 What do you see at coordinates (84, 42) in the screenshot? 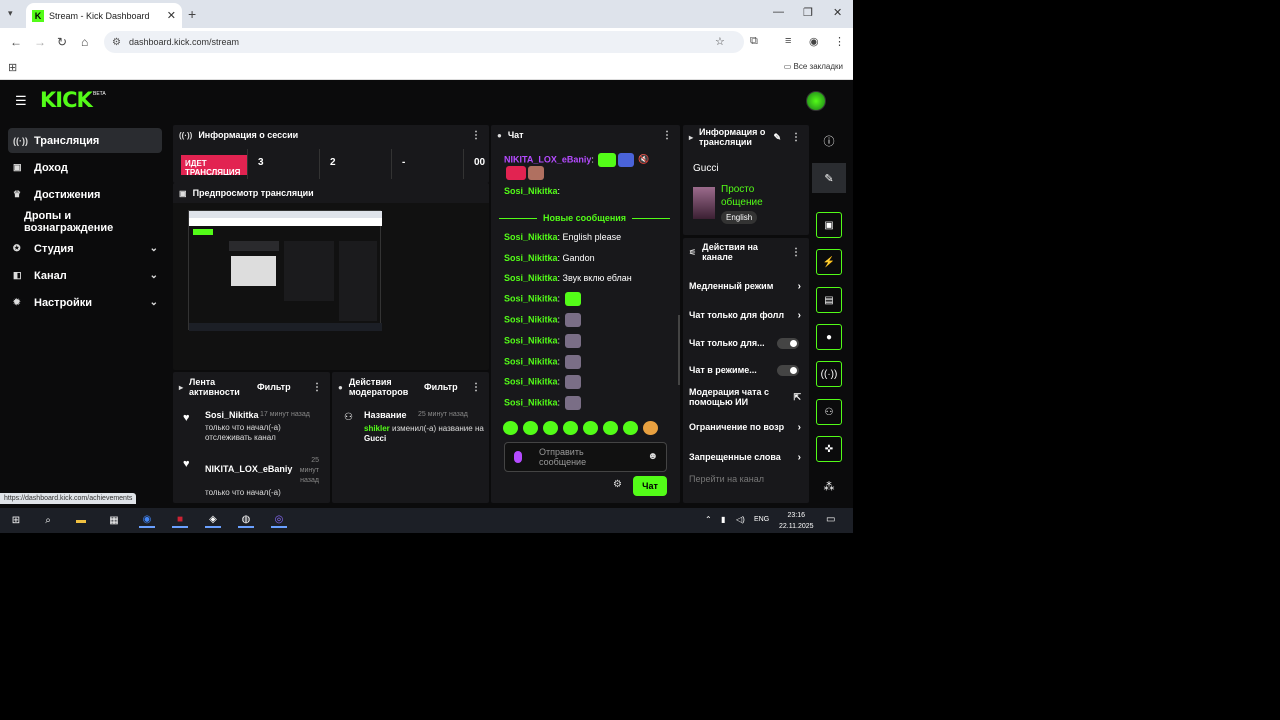
I see `home-icon: ⌂` at bounding box center [84, 42].